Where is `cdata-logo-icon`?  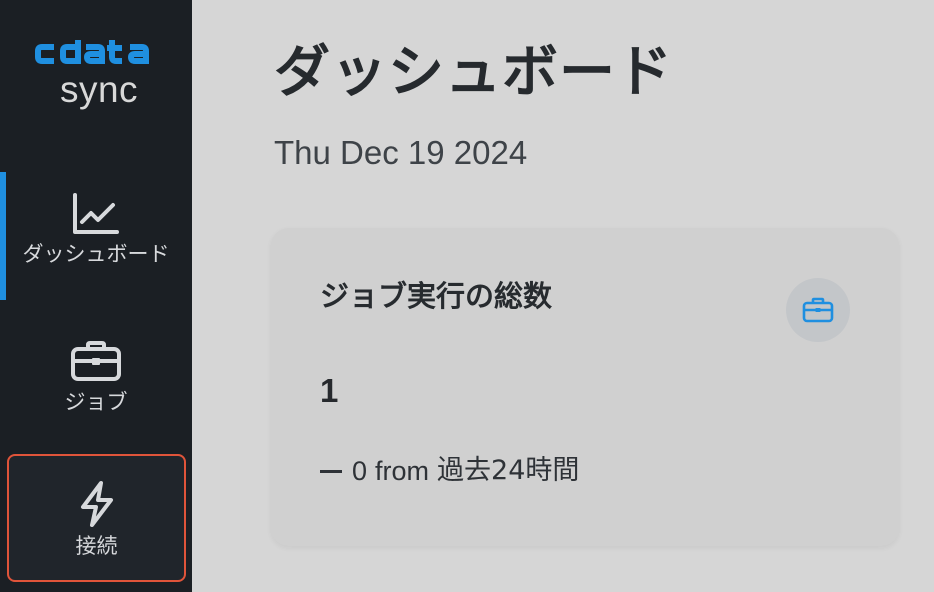
cdata-logo-icon is located at coordinates (92, 52).